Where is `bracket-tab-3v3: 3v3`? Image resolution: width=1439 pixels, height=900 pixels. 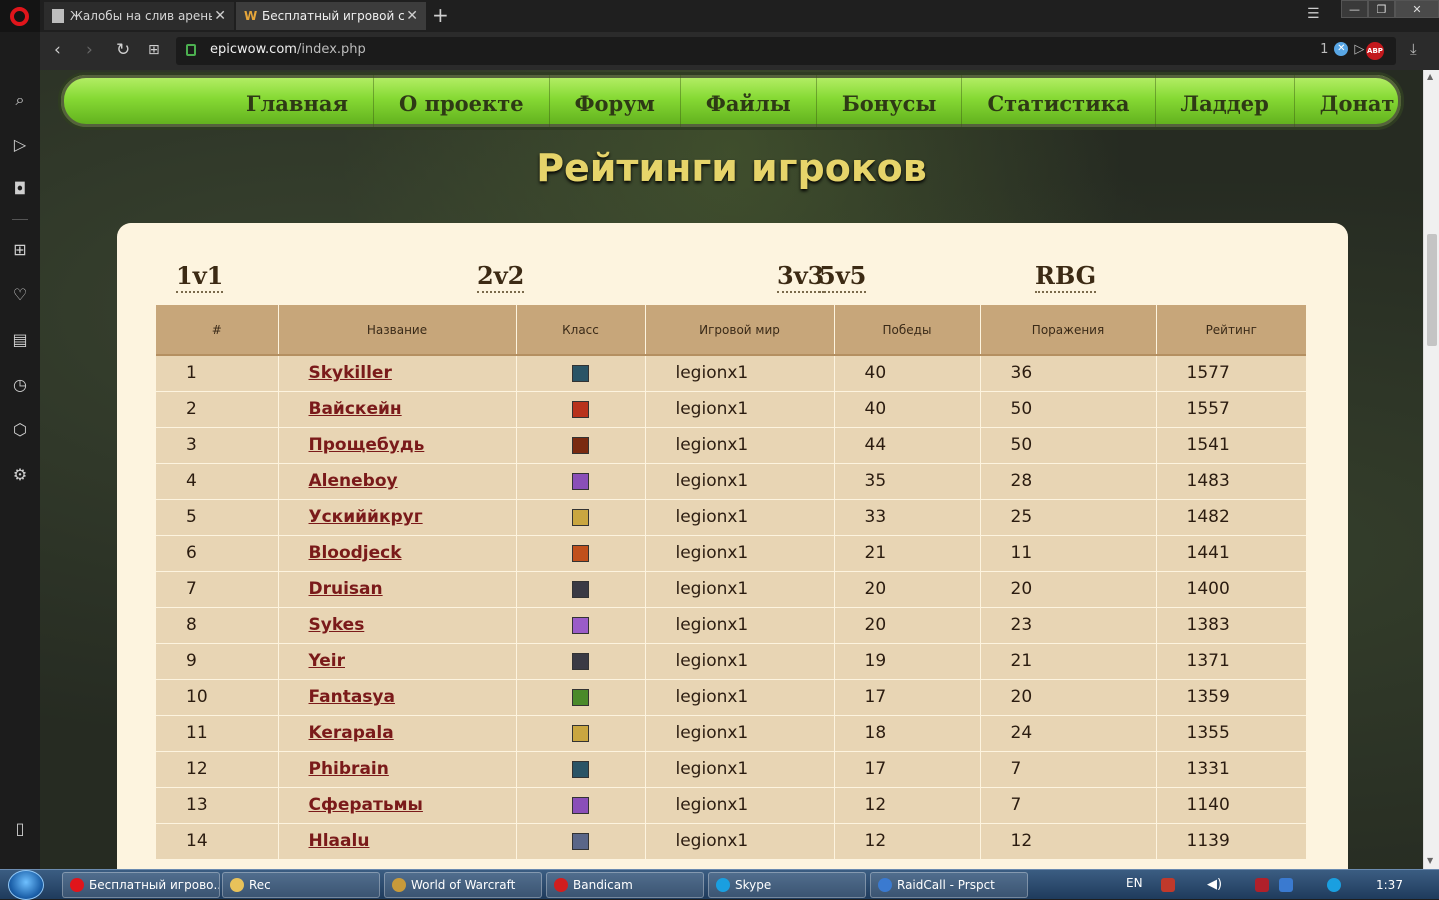
bracket-tab-3v3: 3v3 is located at coordinates (801, 277).